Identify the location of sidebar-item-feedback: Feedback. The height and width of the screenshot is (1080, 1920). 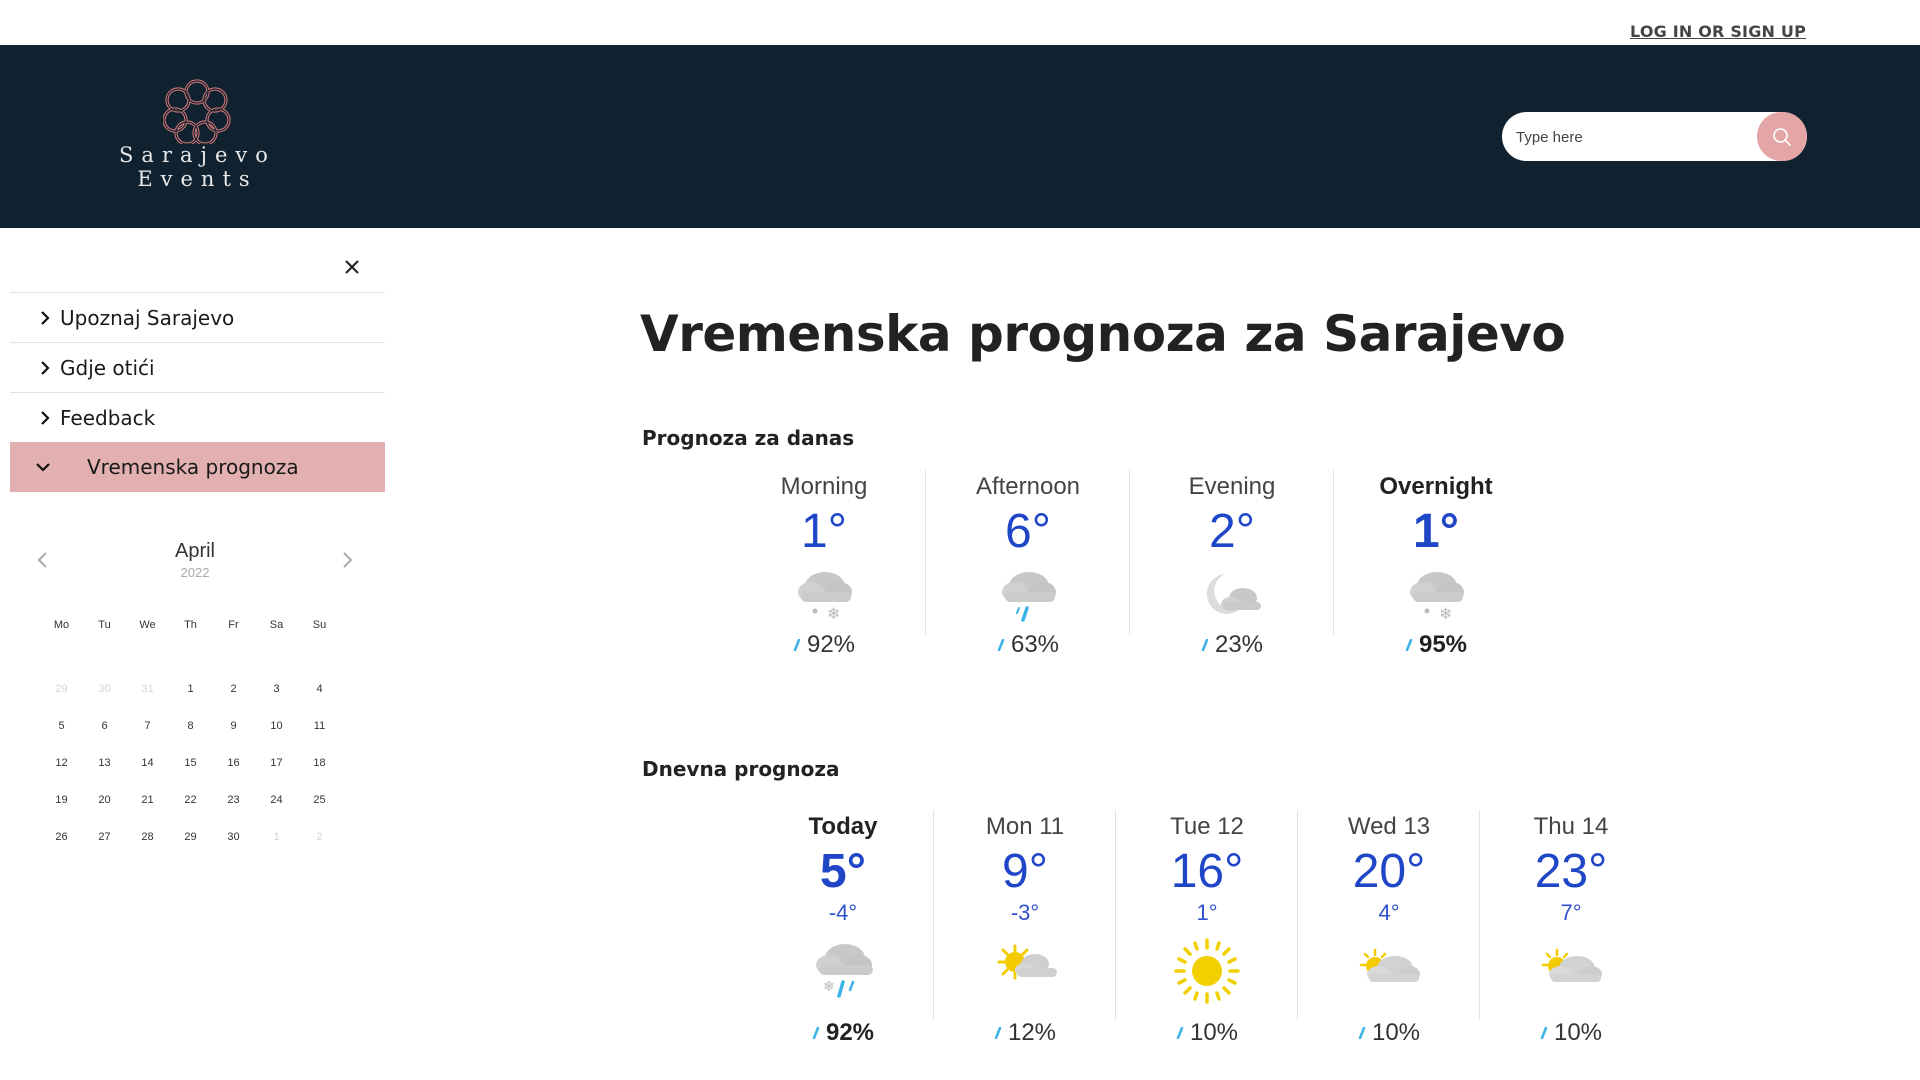
(197, 417).